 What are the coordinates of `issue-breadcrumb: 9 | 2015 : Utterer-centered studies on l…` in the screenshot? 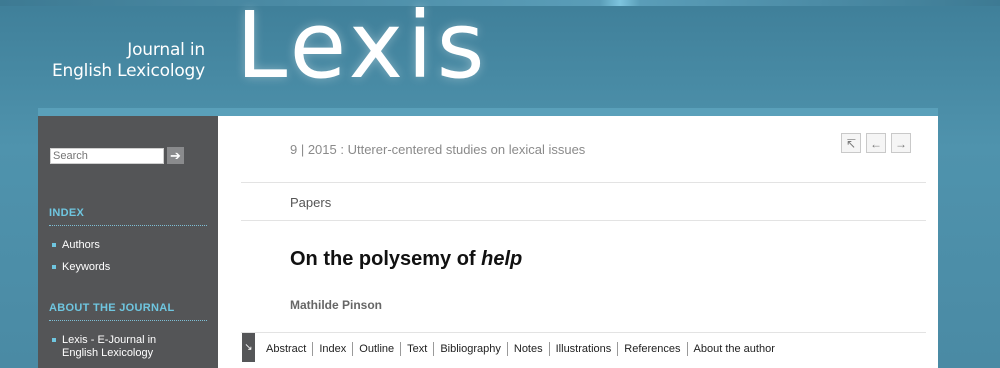 It's located at (437, 149).